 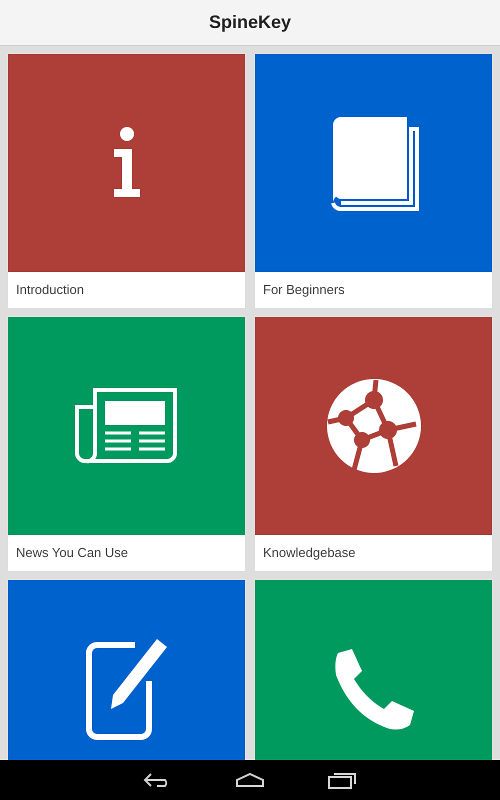 What do you see at coordinates (126, 689) in the screenshot?
I see `pencil-pad-icon` at bounding box center [126, 689].